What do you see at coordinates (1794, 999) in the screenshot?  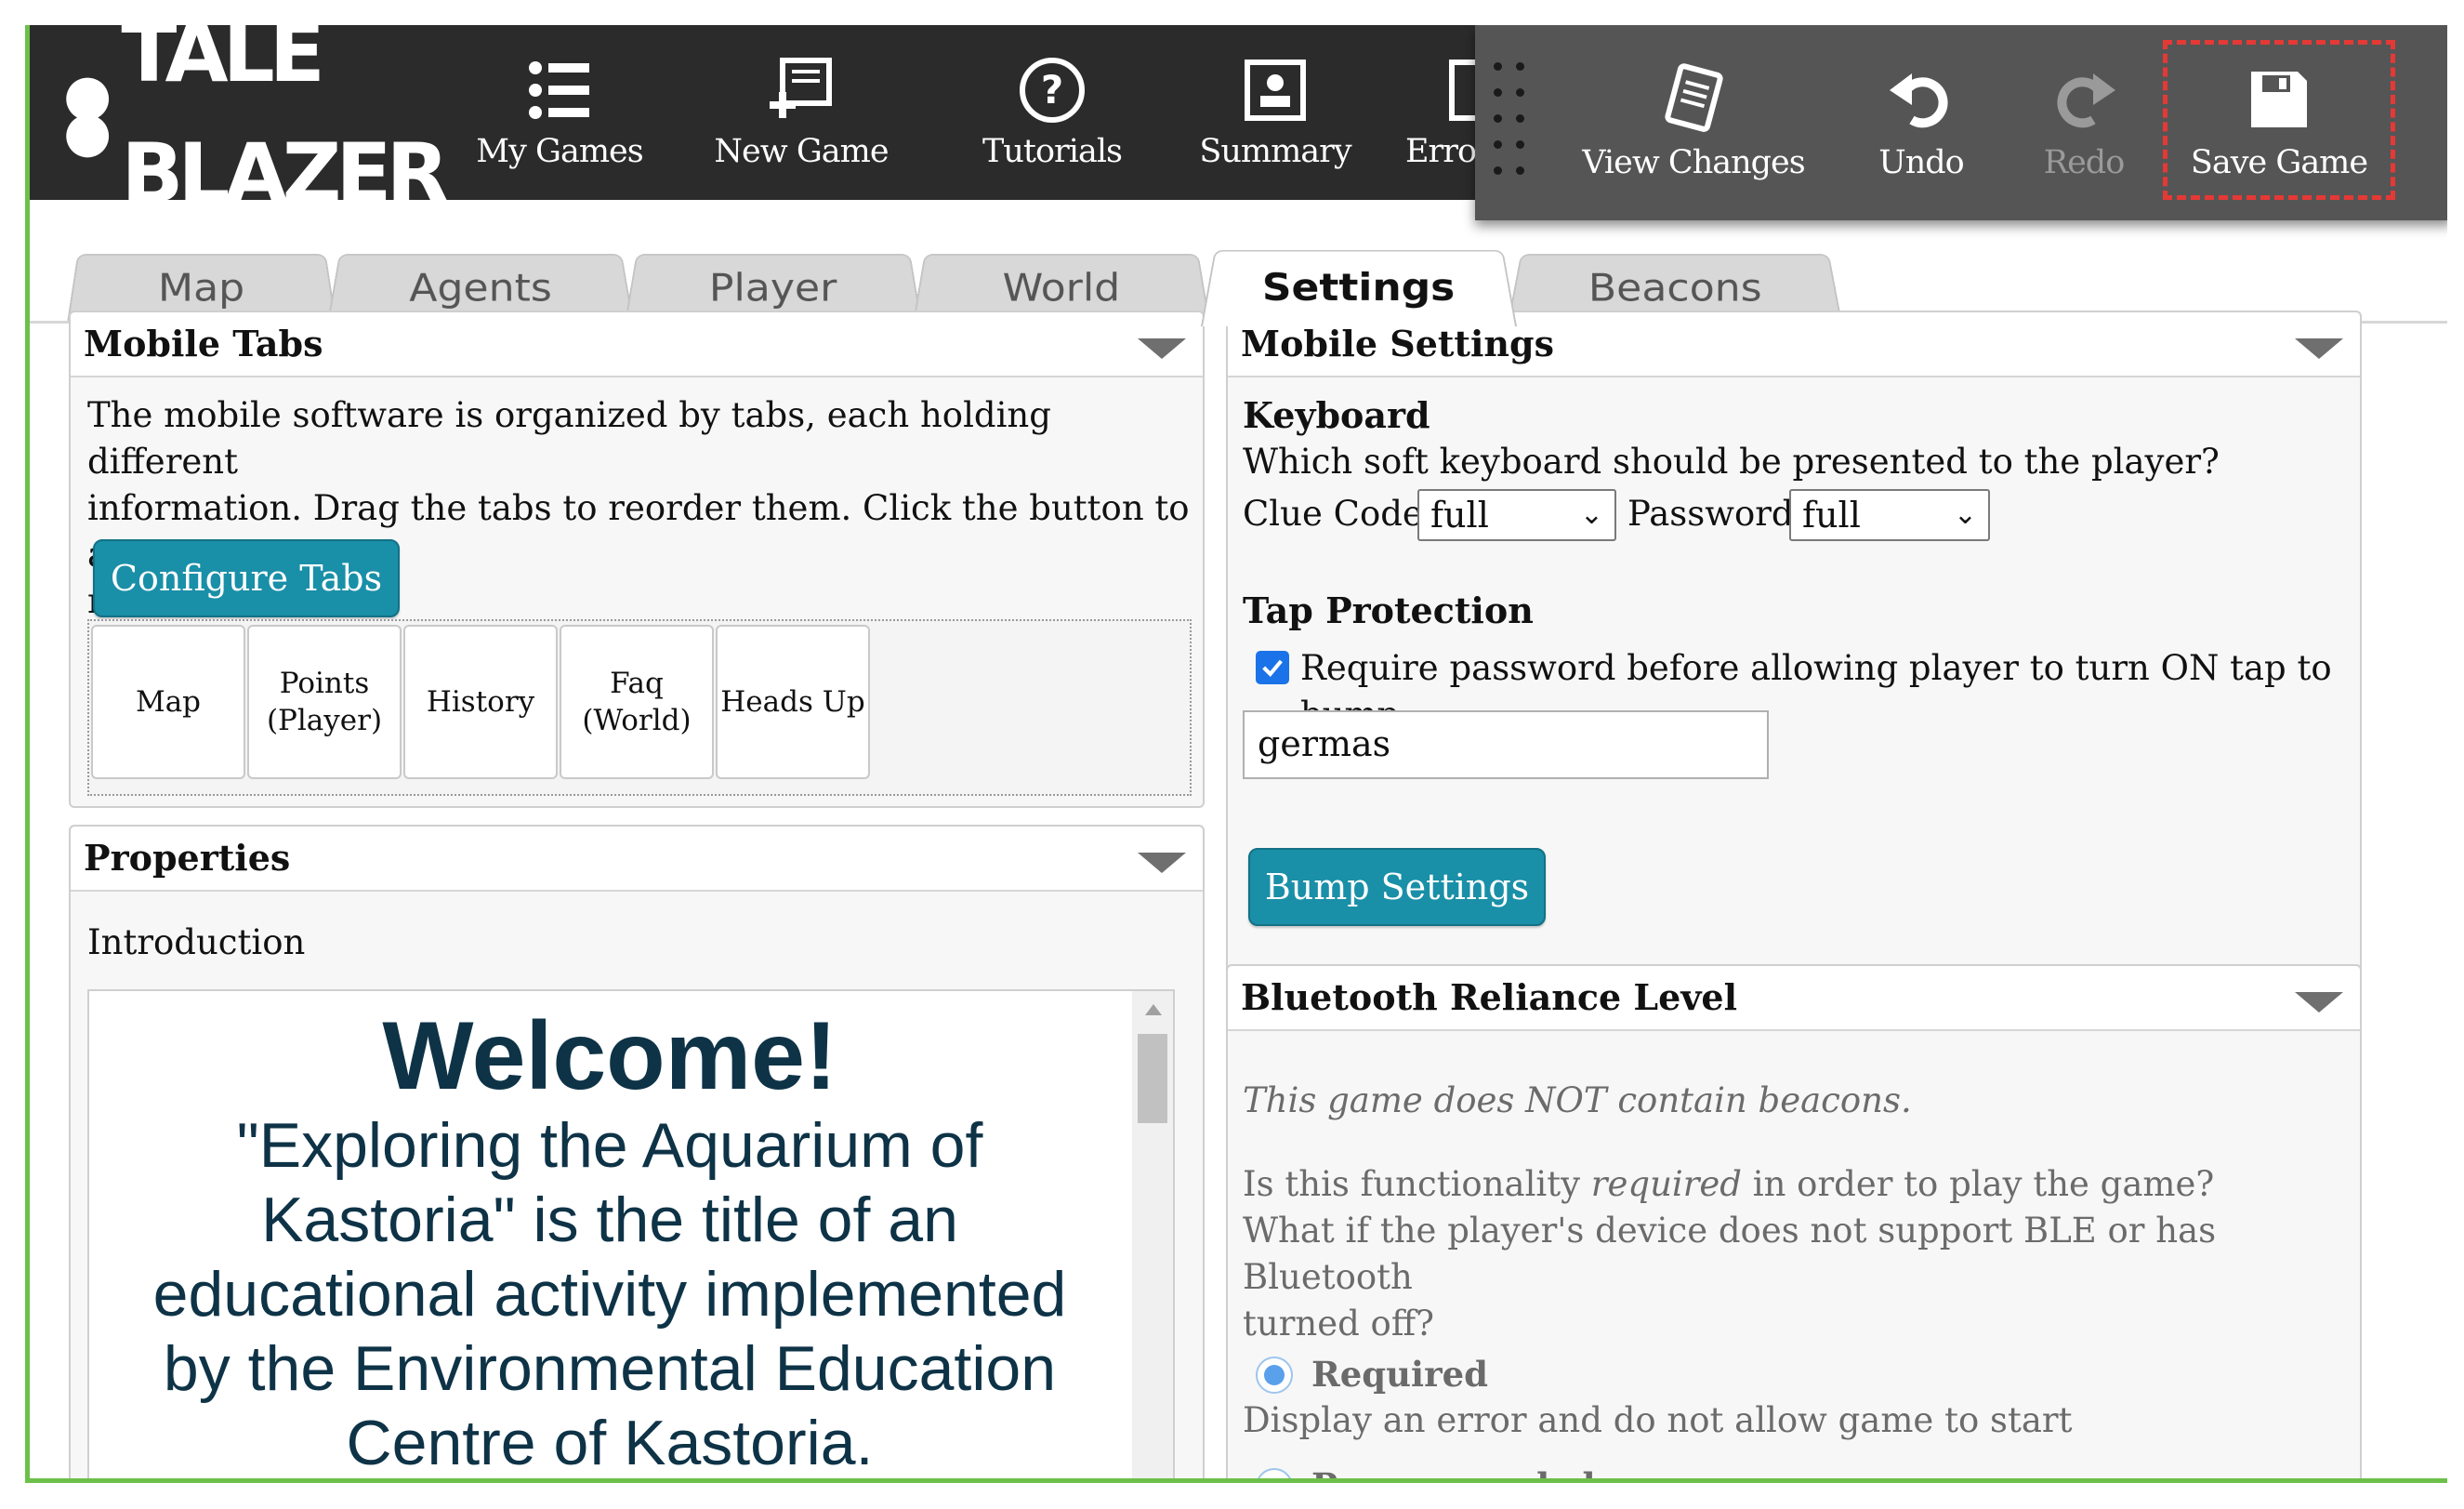 I see `bluetooth-header: Bluetooth Reliance Level` at bounding box center [1794, 999].